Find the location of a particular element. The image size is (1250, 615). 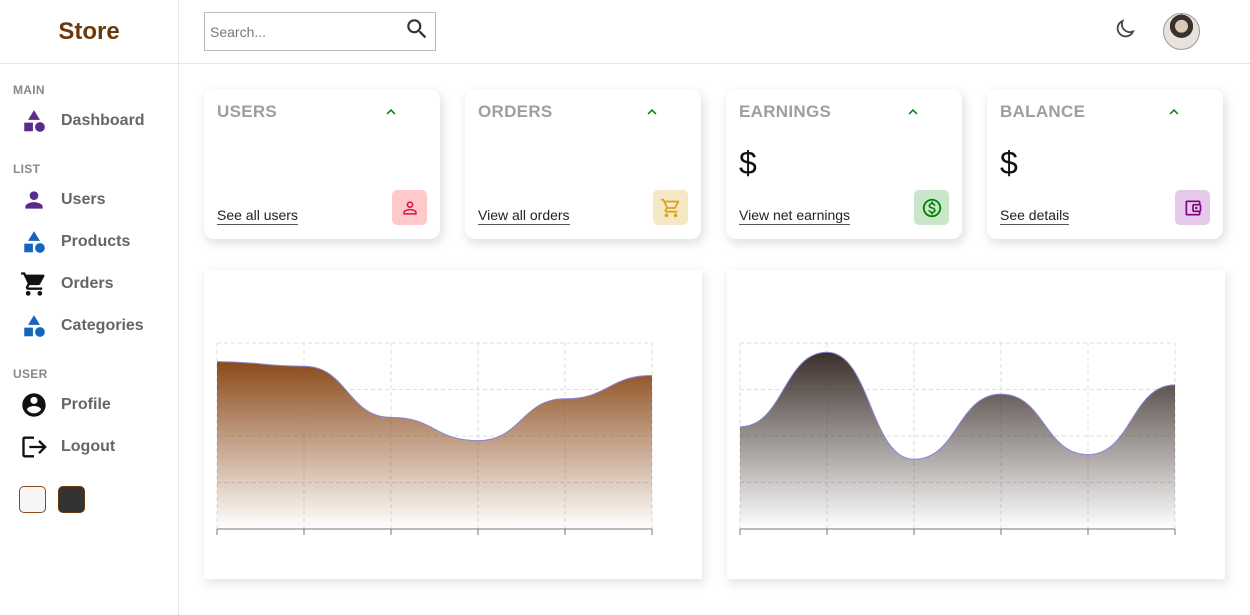

sidebar-item-users: Users is located at coordinates (89, 200).